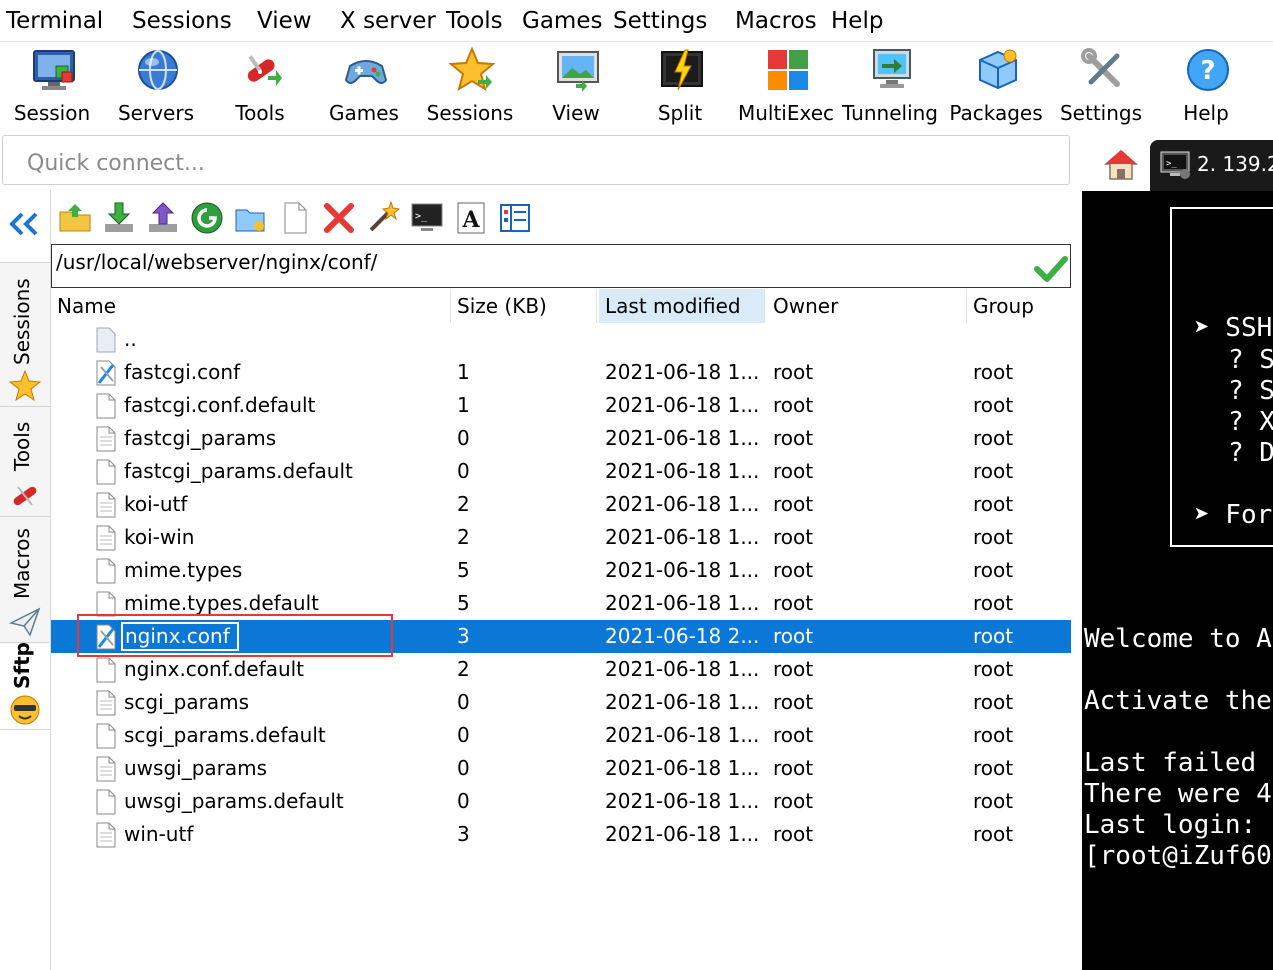  What do you see at coordinates (561, 636) in the screenshot?
I see `table-row-selected: nginx.conf 3 2021-06-18 2... root root` at bounding box center [561, 636].